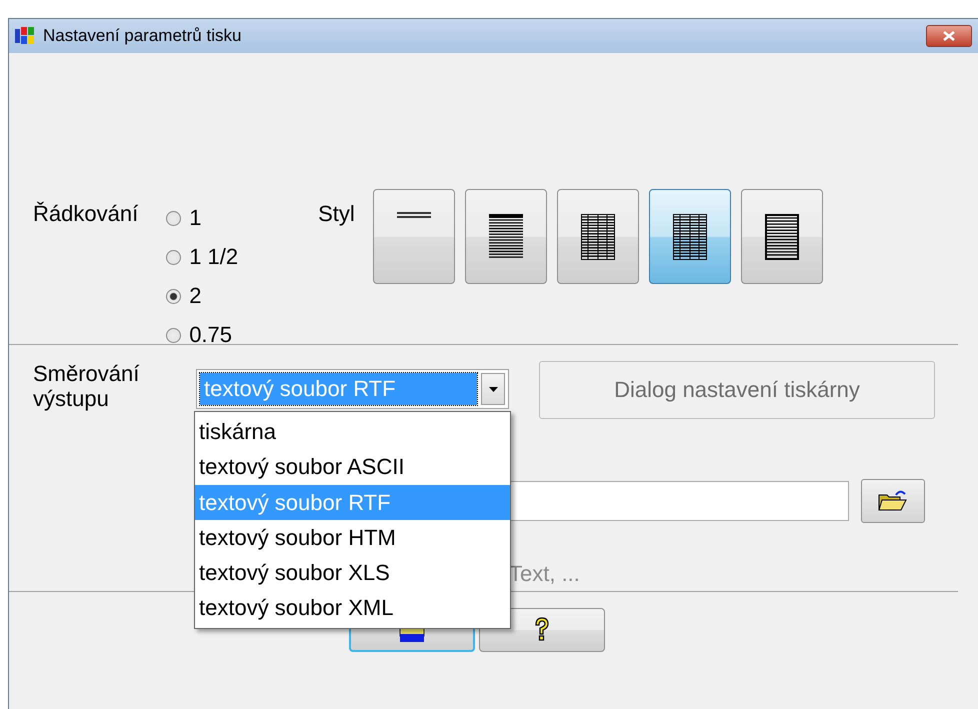  What do you see at coordinates (352, 432) in the screenshot?
I see `dropdown-option: tiskárna` at bounding box center [352, 432].